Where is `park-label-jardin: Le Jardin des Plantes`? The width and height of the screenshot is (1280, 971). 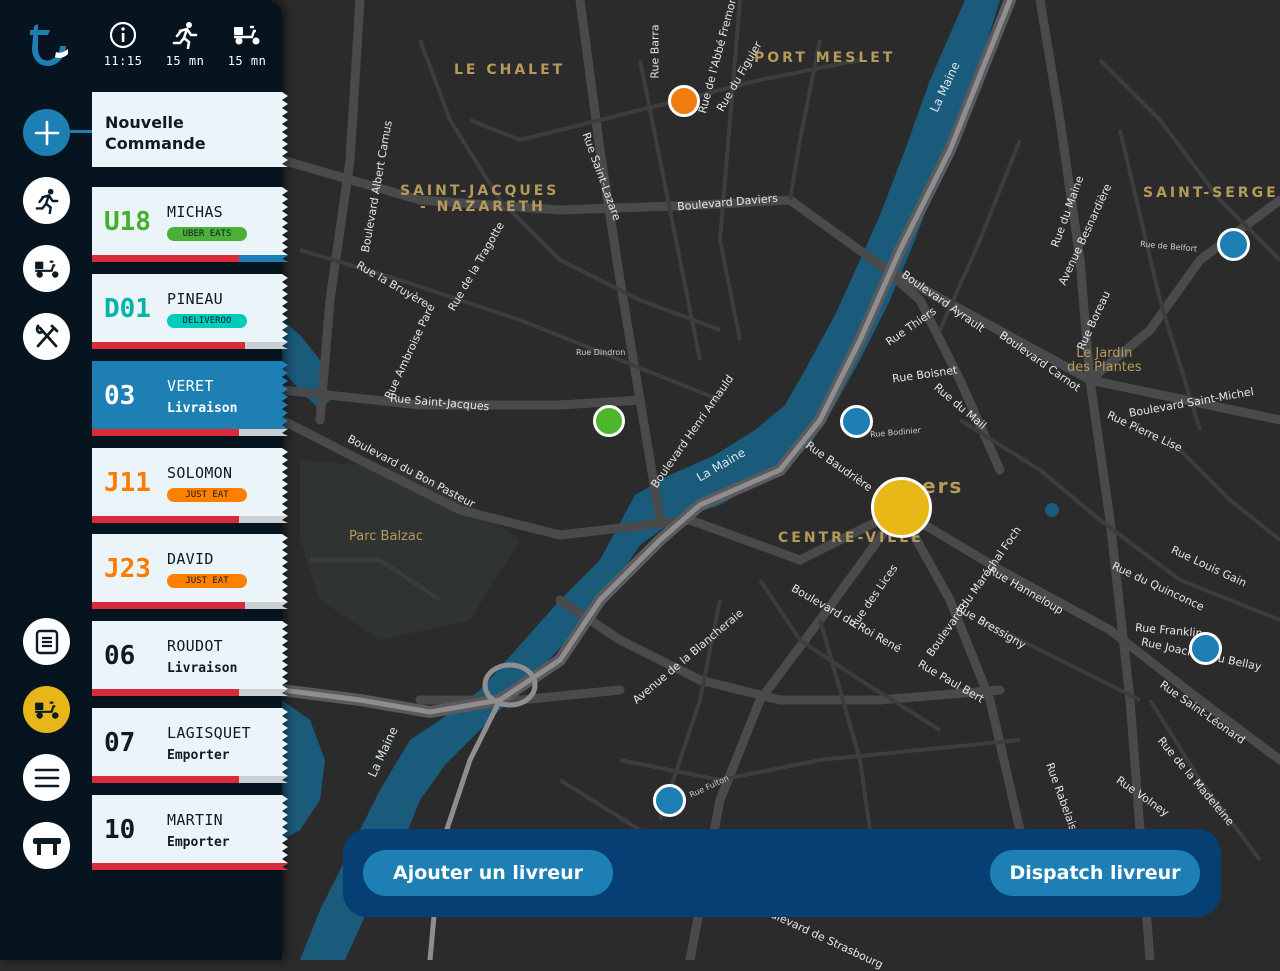
park-label-jardin: Le Jardin des Plantes is located at coordinates (1104, 361).